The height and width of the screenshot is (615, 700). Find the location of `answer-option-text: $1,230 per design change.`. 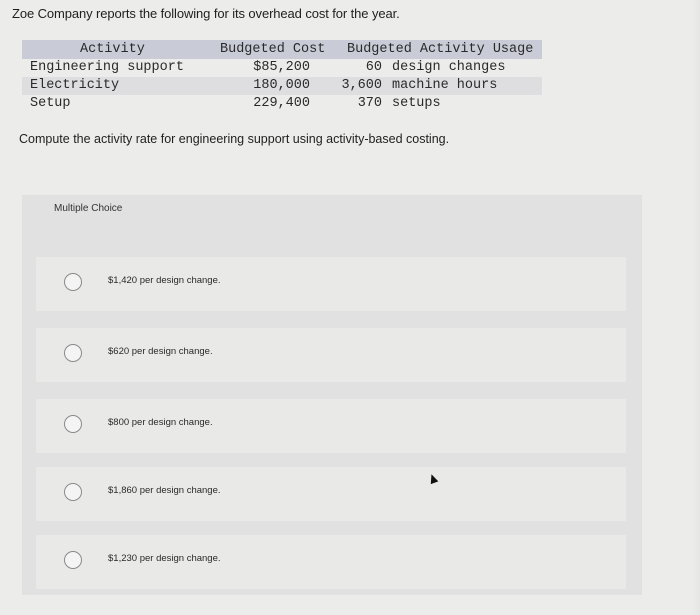

answer-option-text: $1,230 per design change. is located at coordinates (164, 558).